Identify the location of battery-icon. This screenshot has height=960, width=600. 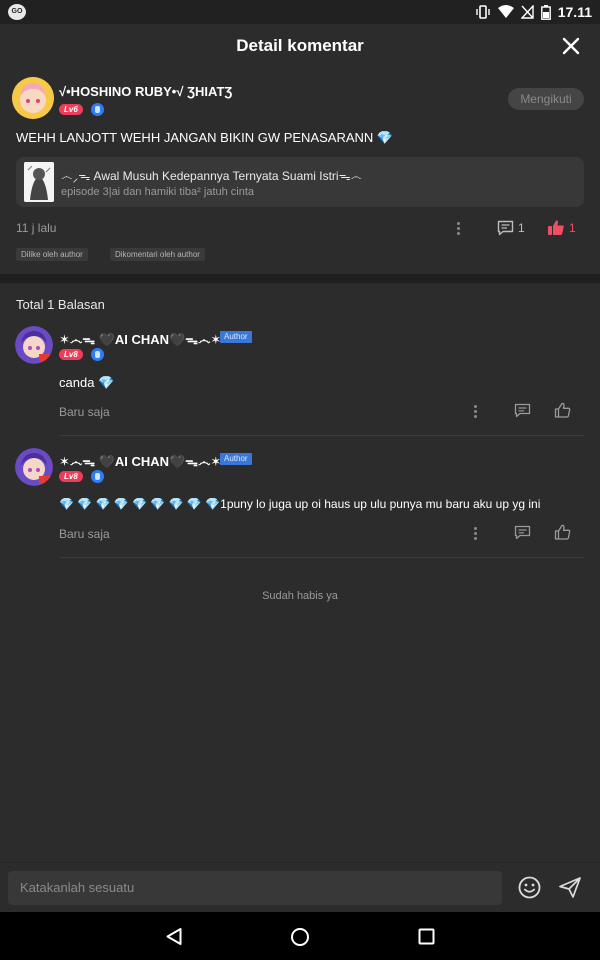
(545, 12).